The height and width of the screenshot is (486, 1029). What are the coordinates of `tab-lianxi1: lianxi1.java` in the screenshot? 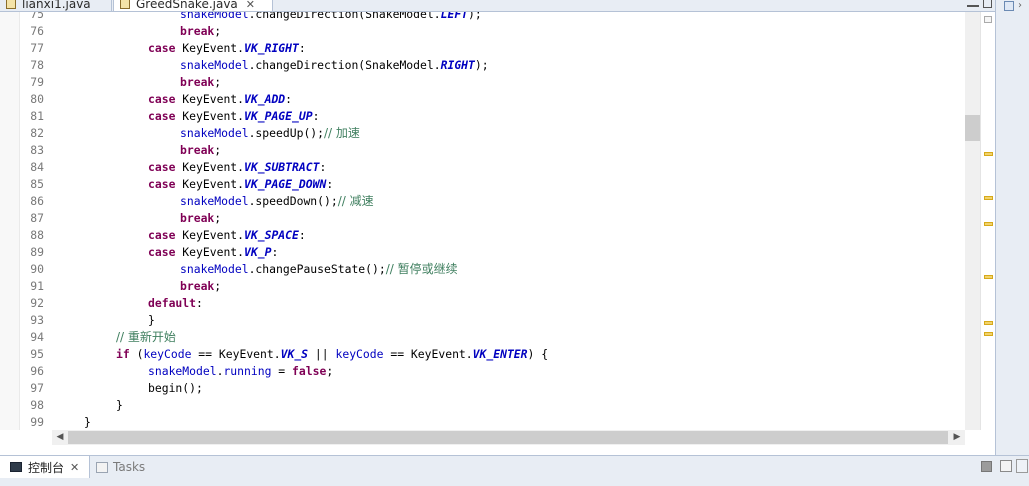 It's located at (56, 5).